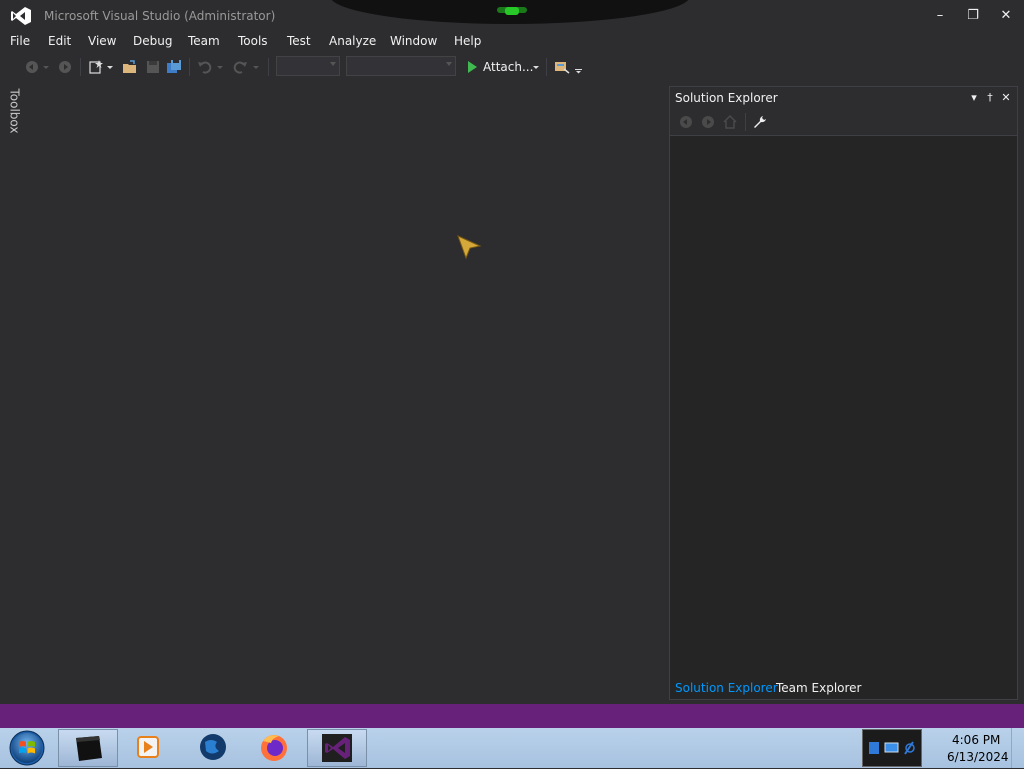 This screenshot has width=1024, height=769. What do you see at coordinates (512, 716) in the screenshot?
I see `status-bar` at bounding box center [512, 716].